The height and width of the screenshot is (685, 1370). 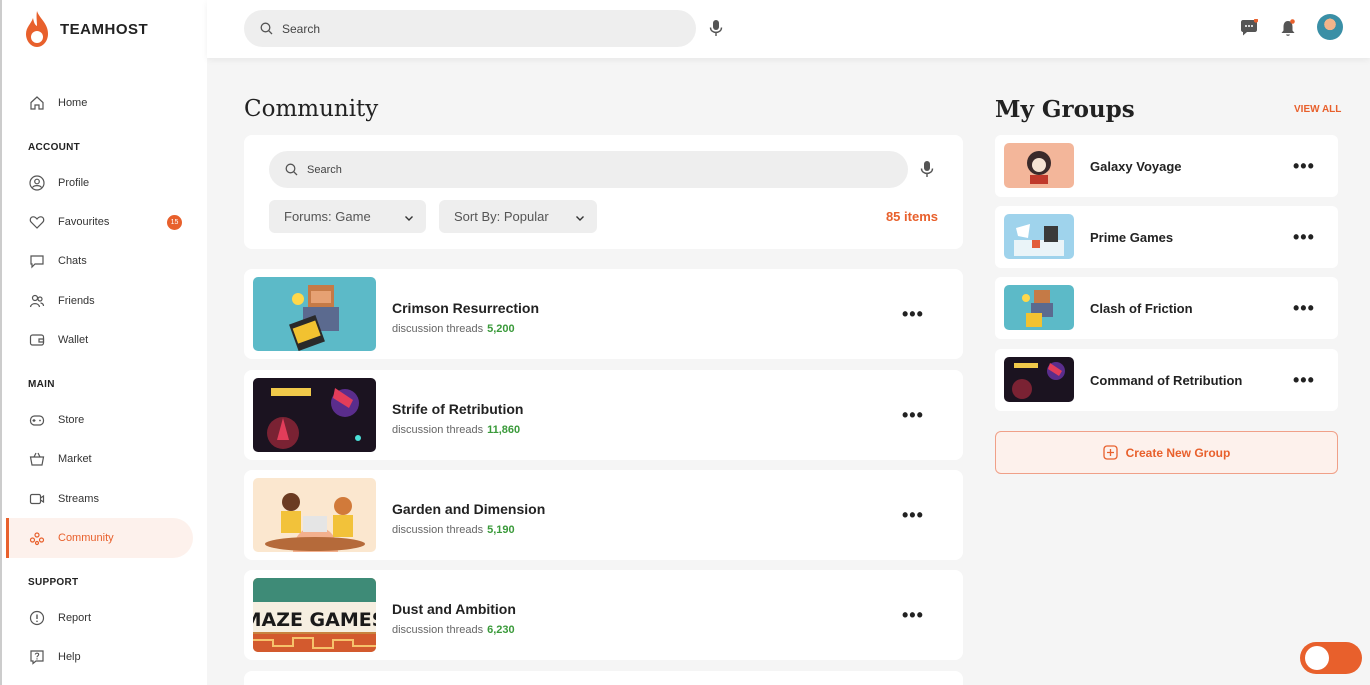 What do you see at coordinates (86, 538) in the screenshot?
I see `sidebar-item-label: Community` at bounding box center [86, 538].